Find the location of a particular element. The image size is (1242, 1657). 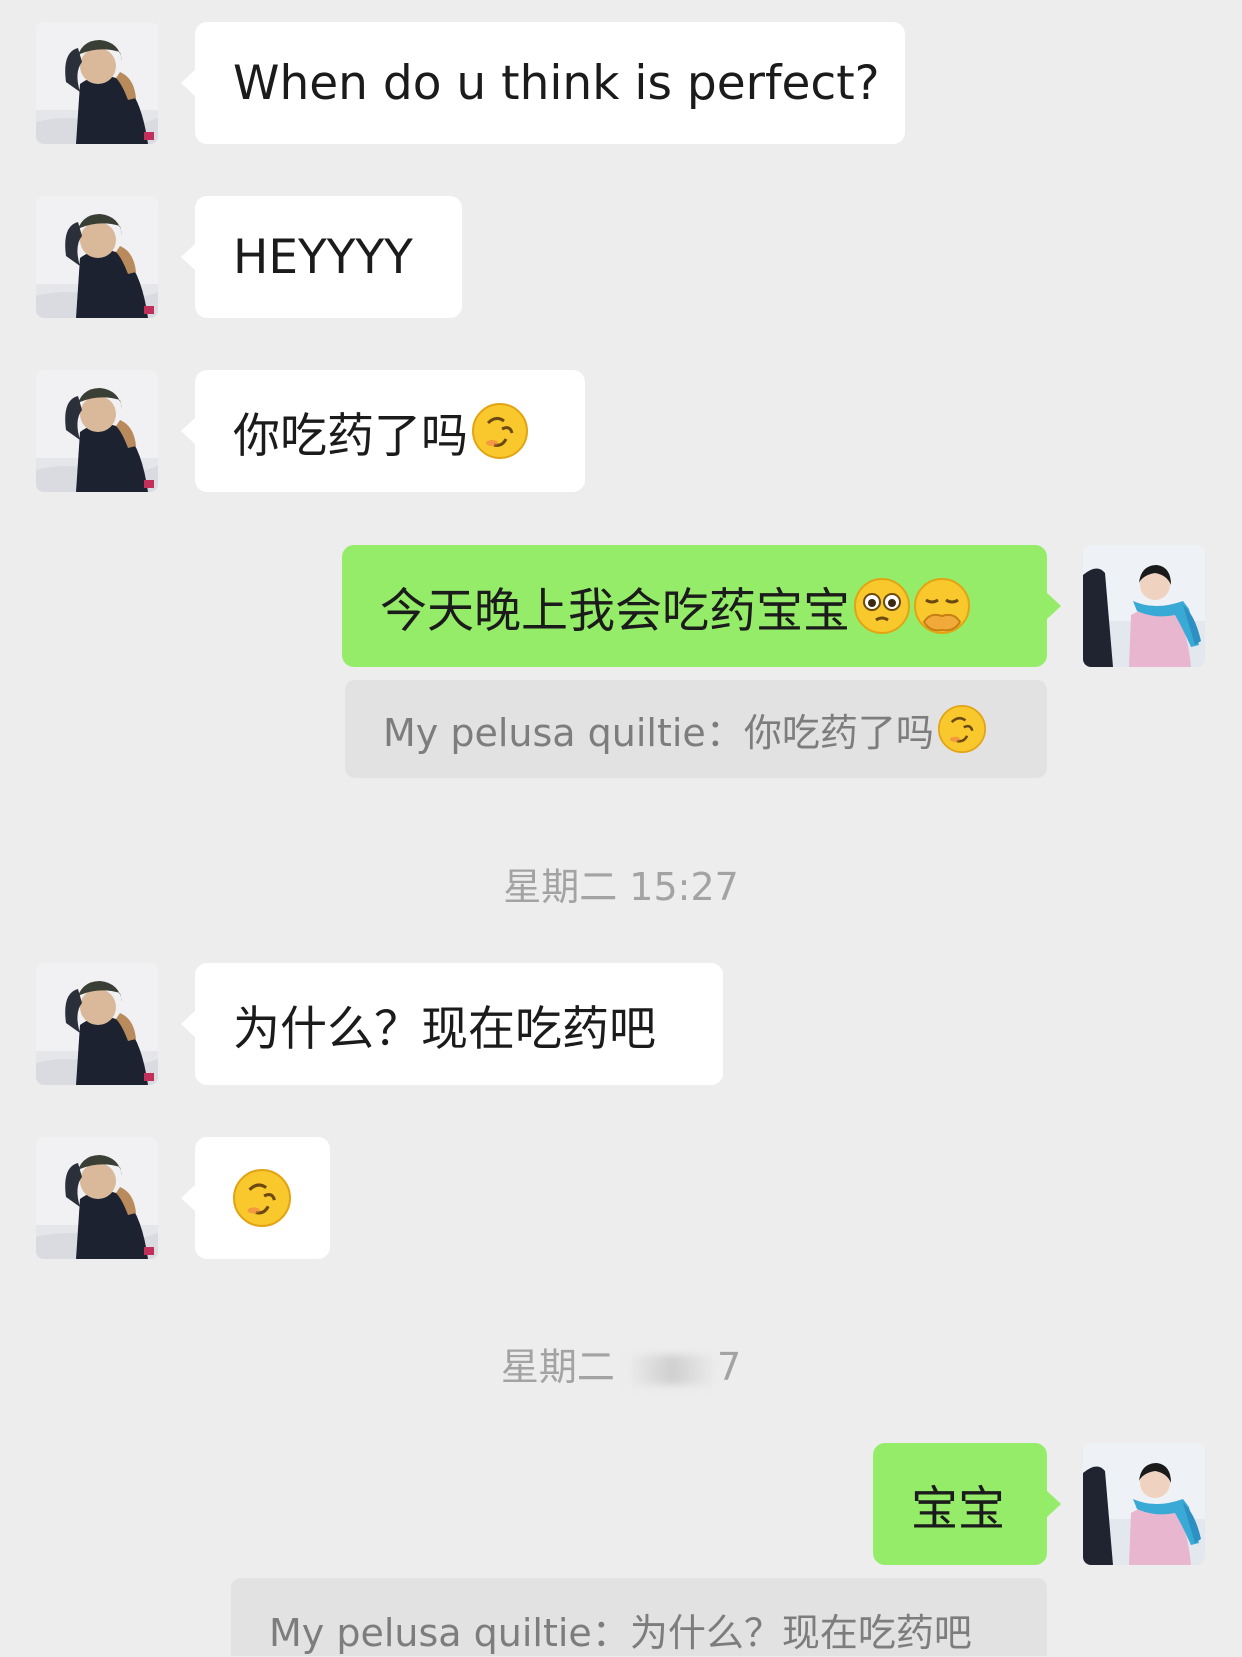

timestamp-time: 15:27 is located at coordinates (684, 887).